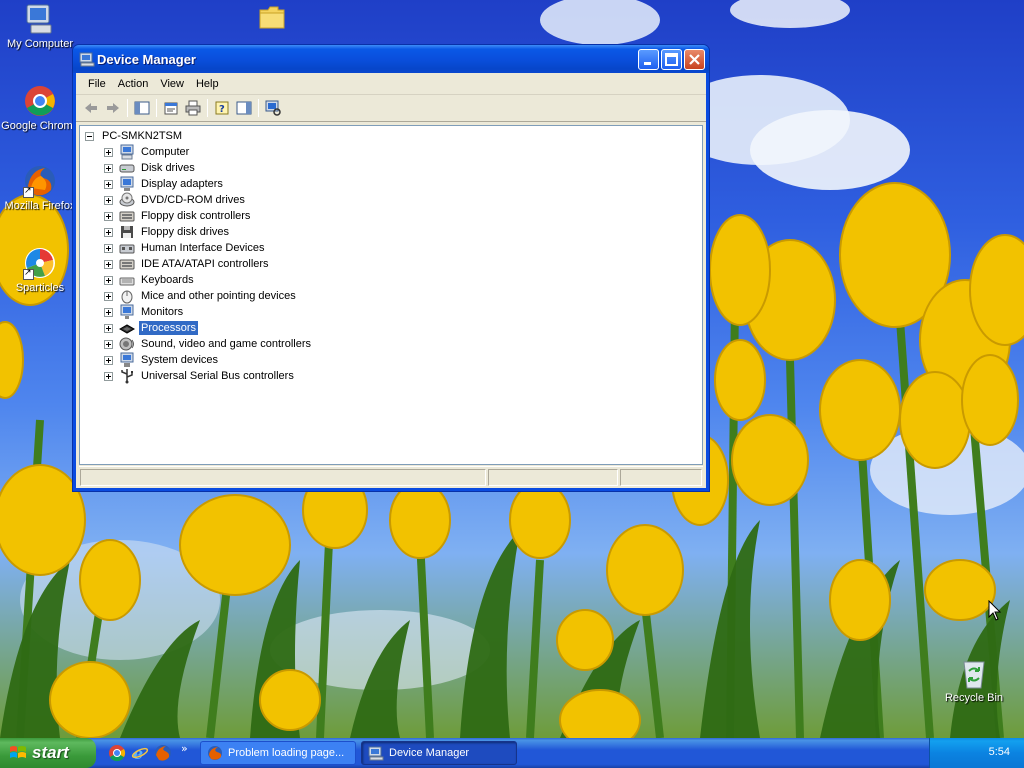 The height and width of the screenshot is (768, 1024). What do you see at coordinates (429, 753) in the screenshot?
I see `task-label: Device Manager` at bounding box center [429, 753].